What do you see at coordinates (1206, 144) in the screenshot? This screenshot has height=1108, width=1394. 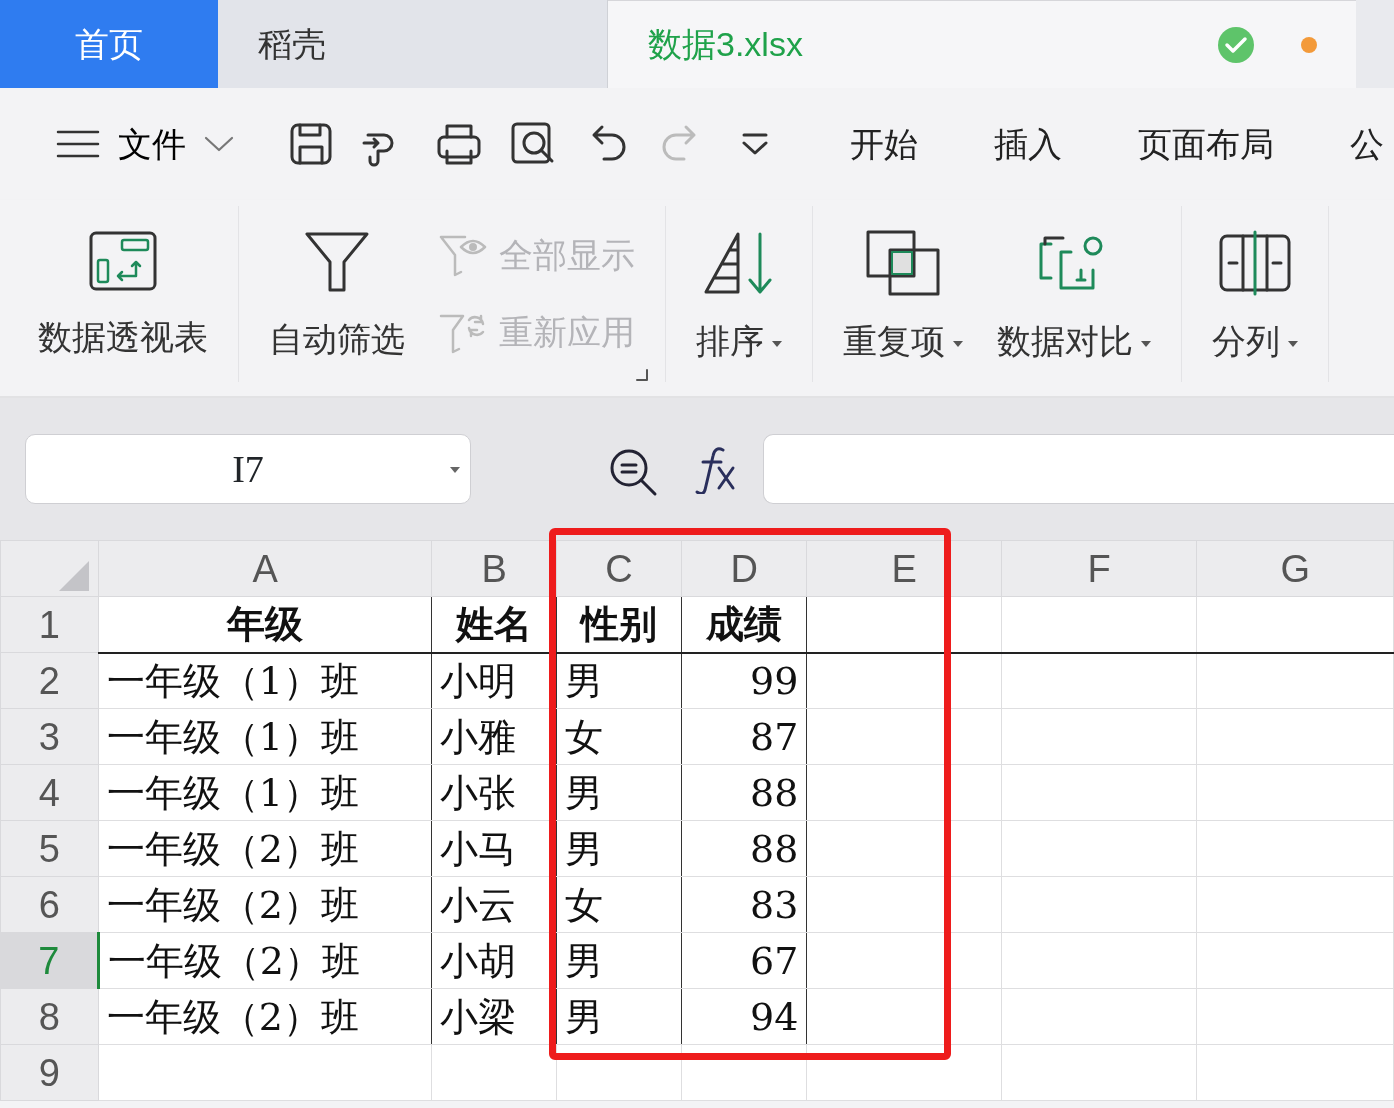 I see `menu-tab: 页面布局` at bounding box center [1206, 144].